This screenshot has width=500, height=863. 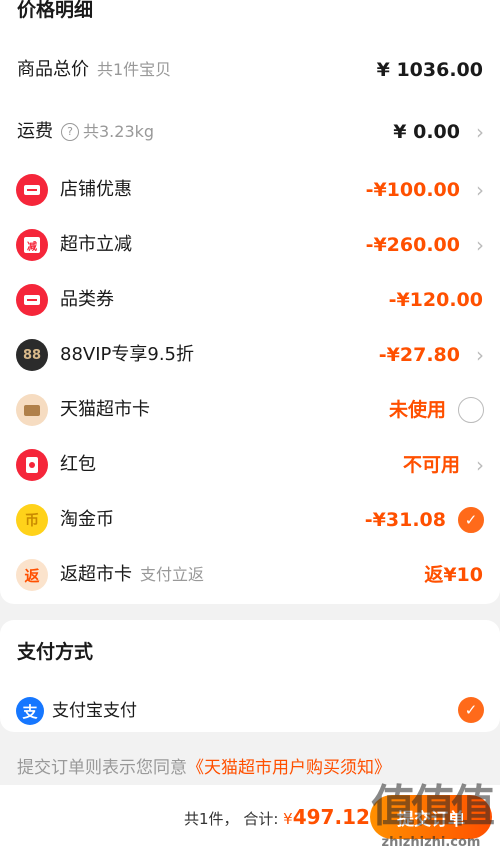 What do you see at coordinates (55, 10) in the screenshot?
I see `price-detail-title: 价格明细` at bounding box center [55, 10].